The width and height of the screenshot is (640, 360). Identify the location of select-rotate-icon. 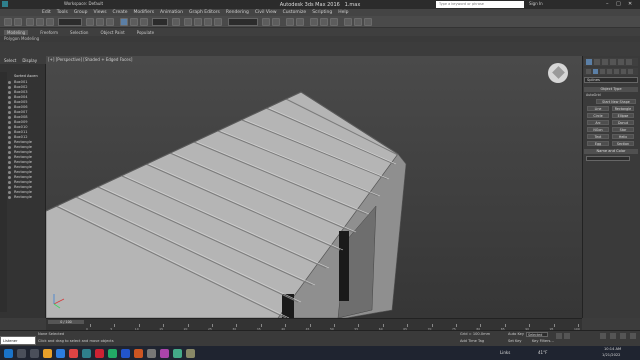
(134, 22).